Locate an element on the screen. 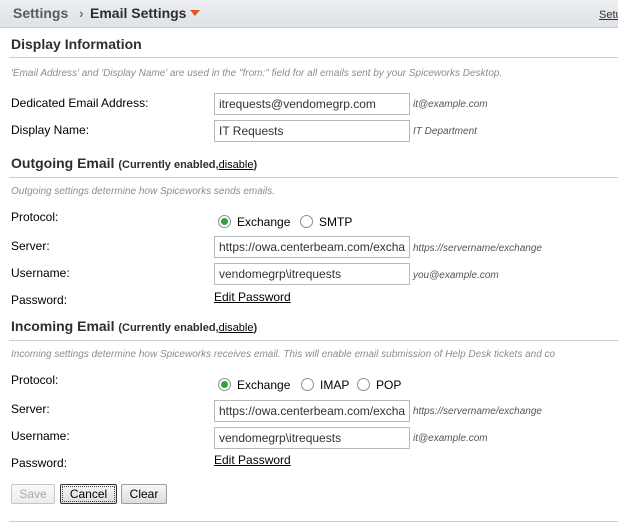 The width and height of the screenshot is (618, 524). incoming-pop-label: POP is located at coordinates (388, 385).